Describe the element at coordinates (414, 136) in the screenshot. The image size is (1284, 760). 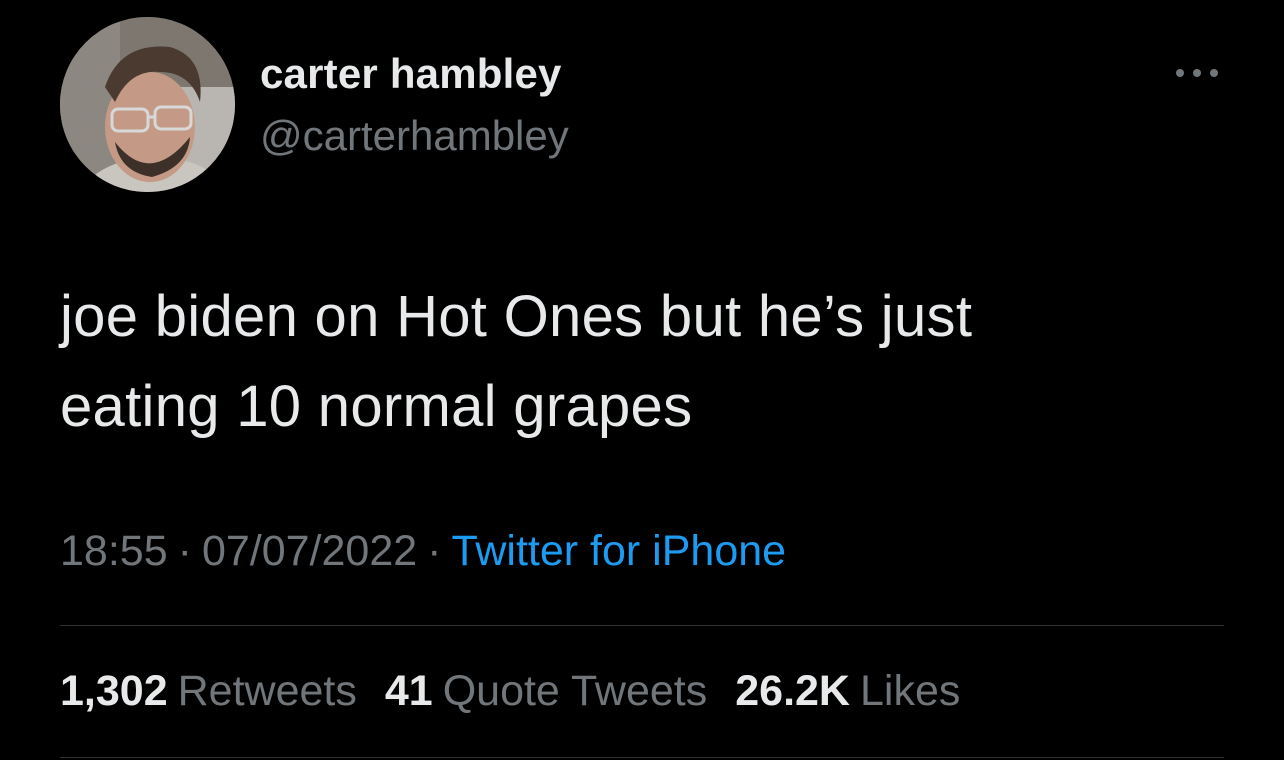
I see `username-handle: @carterhambley` at that location.